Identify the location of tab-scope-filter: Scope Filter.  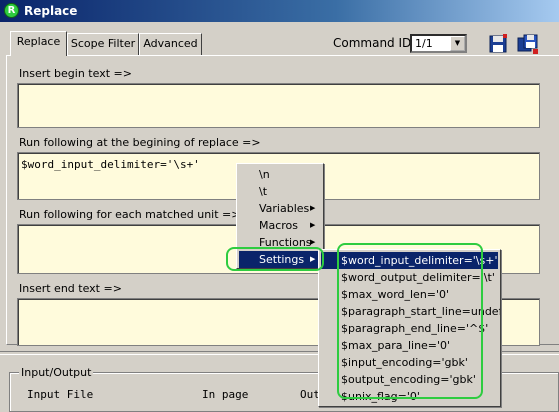
(103, 44).